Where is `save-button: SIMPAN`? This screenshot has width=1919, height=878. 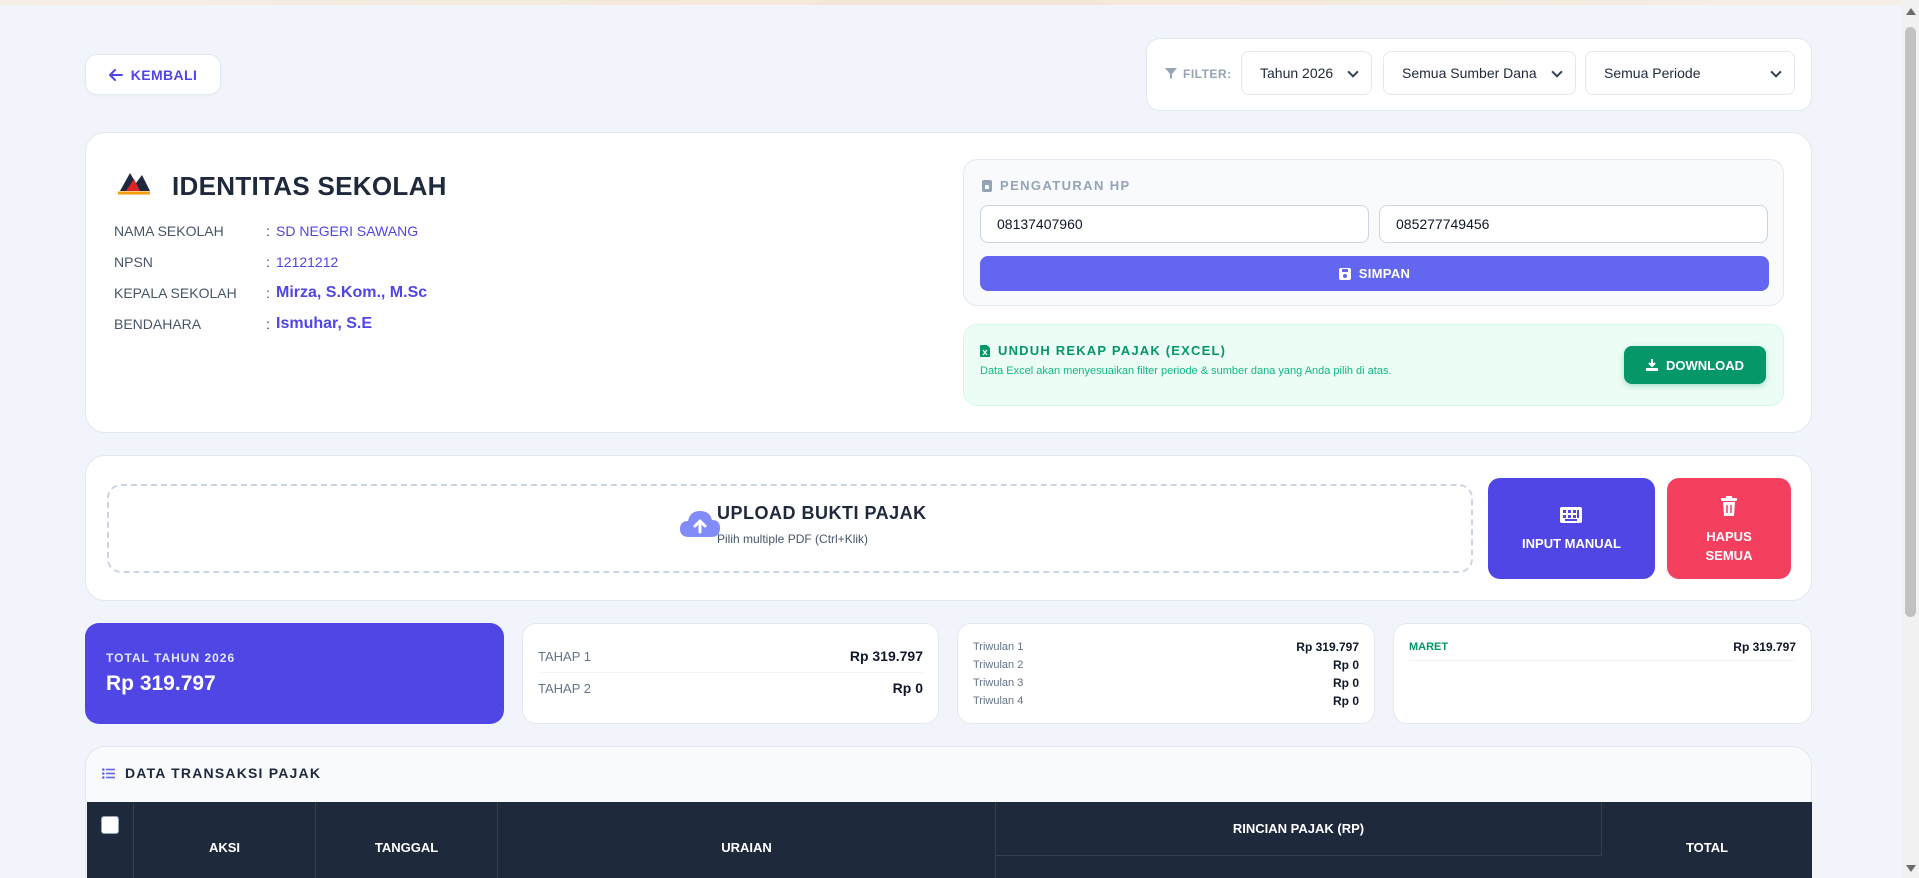
save-button: SIMPAN is located at coordinates (1374, 273).